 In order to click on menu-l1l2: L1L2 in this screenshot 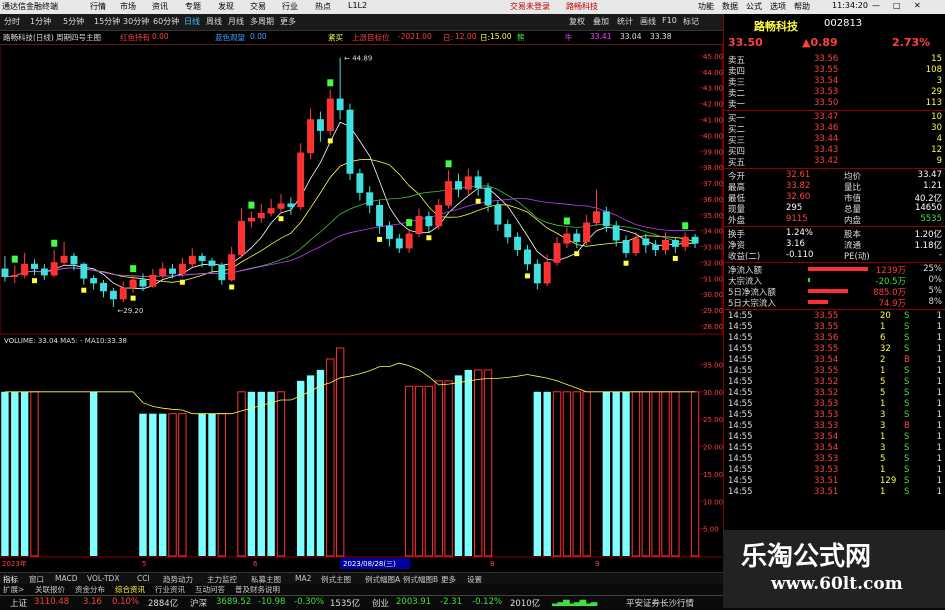, I will do `click(357, 5)`.